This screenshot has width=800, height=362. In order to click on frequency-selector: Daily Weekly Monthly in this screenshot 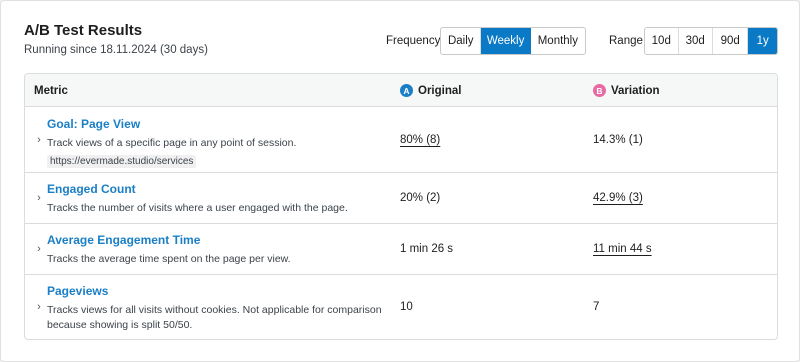, I will do `click(513, 41)`.